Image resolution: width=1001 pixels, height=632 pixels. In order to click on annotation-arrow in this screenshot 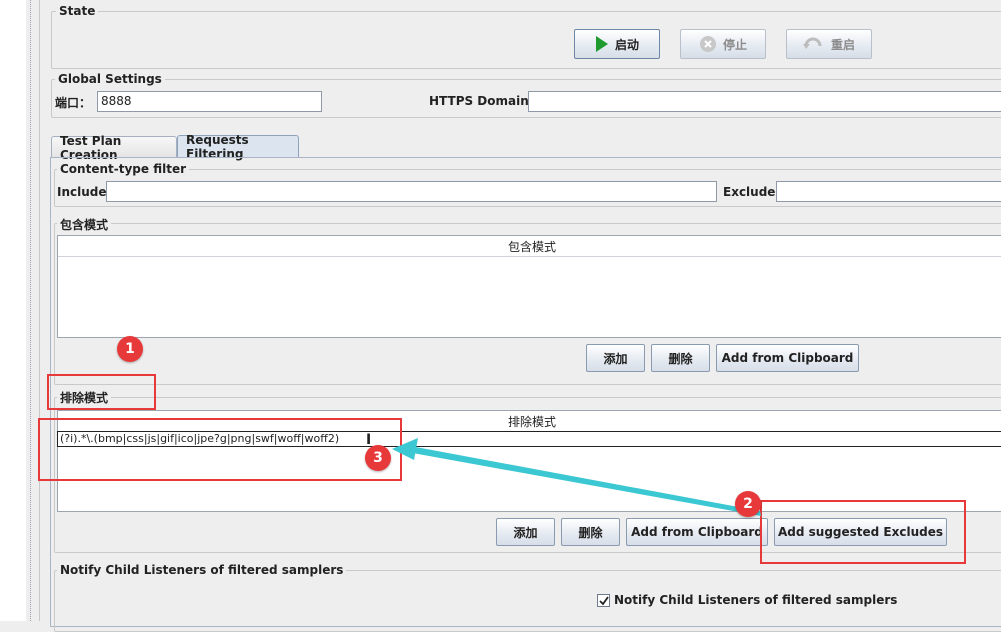, I will do `click(576, 477)`.